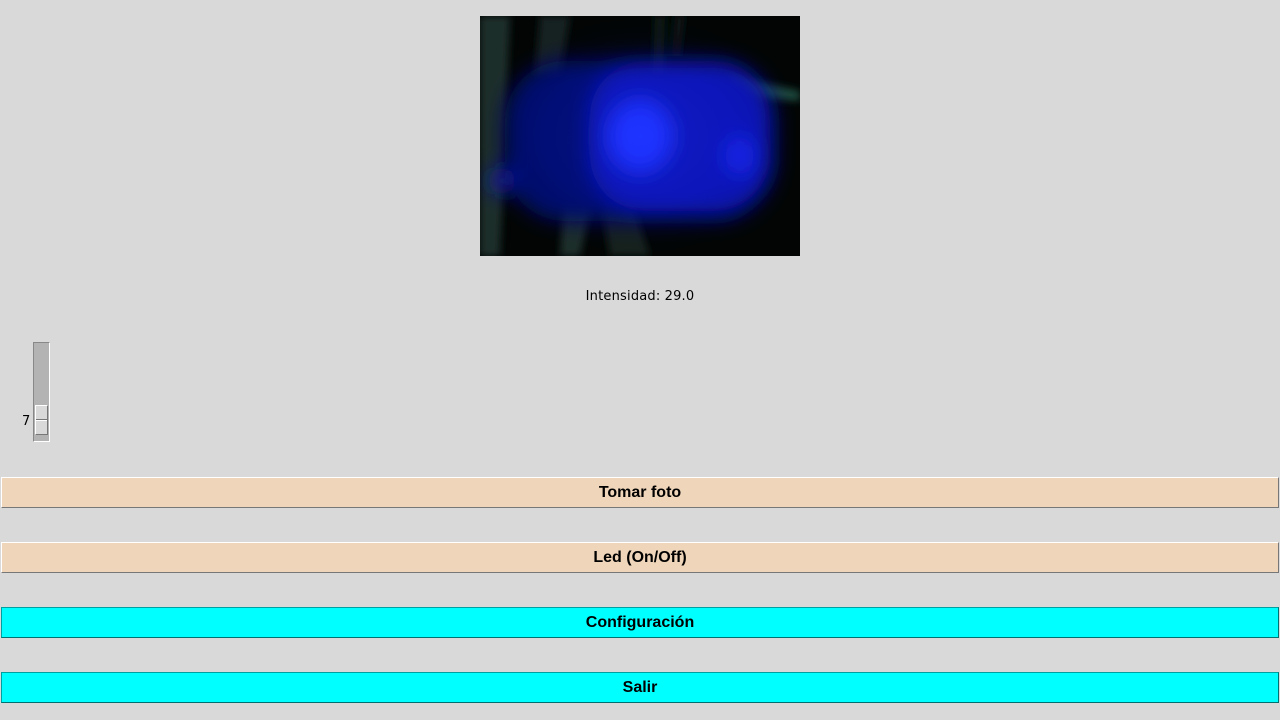  Describe the element at coordinates (640, 687) in the screenshot. I see `exit-button: Salir` at that location.